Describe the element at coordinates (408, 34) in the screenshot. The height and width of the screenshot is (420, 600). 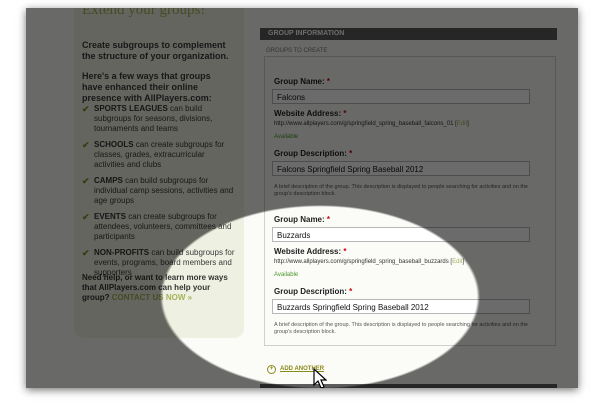
I see `group-information-header: GROUP INFORMATION` at that location.